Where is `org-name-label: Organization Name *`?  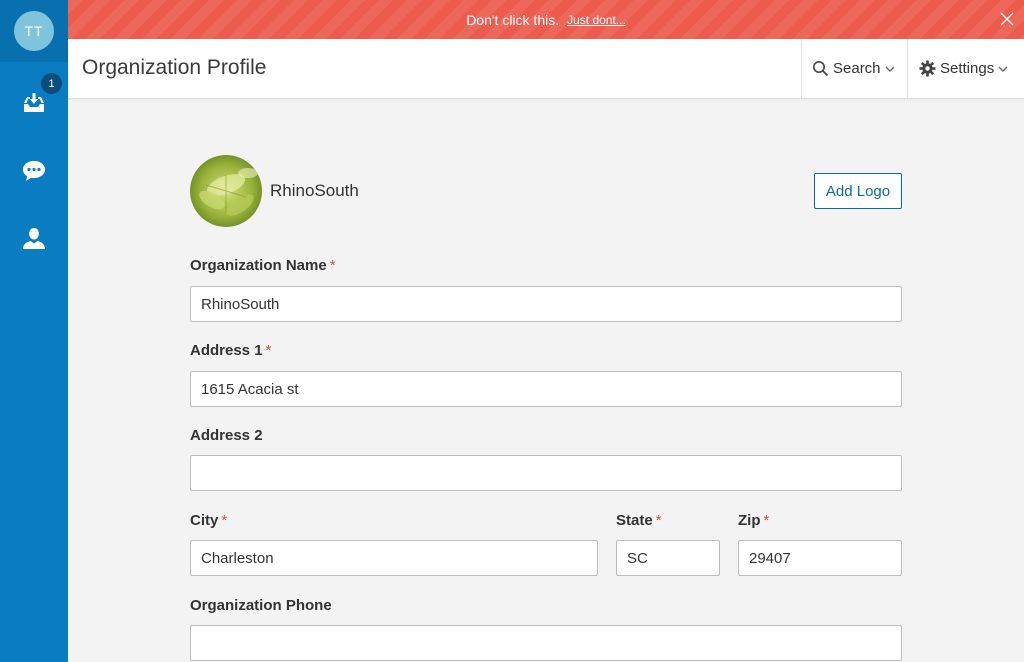
org-name-label: Organization Name * is located at coordinates (263, 265).